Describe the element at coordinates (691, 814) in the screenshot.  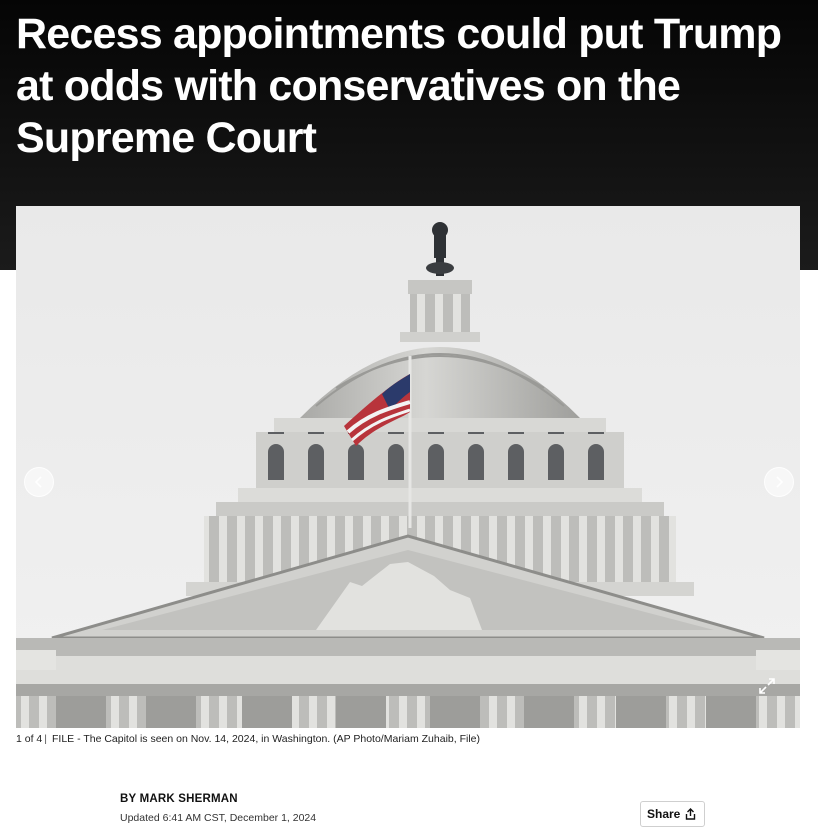
I see `share-icon` at that location.